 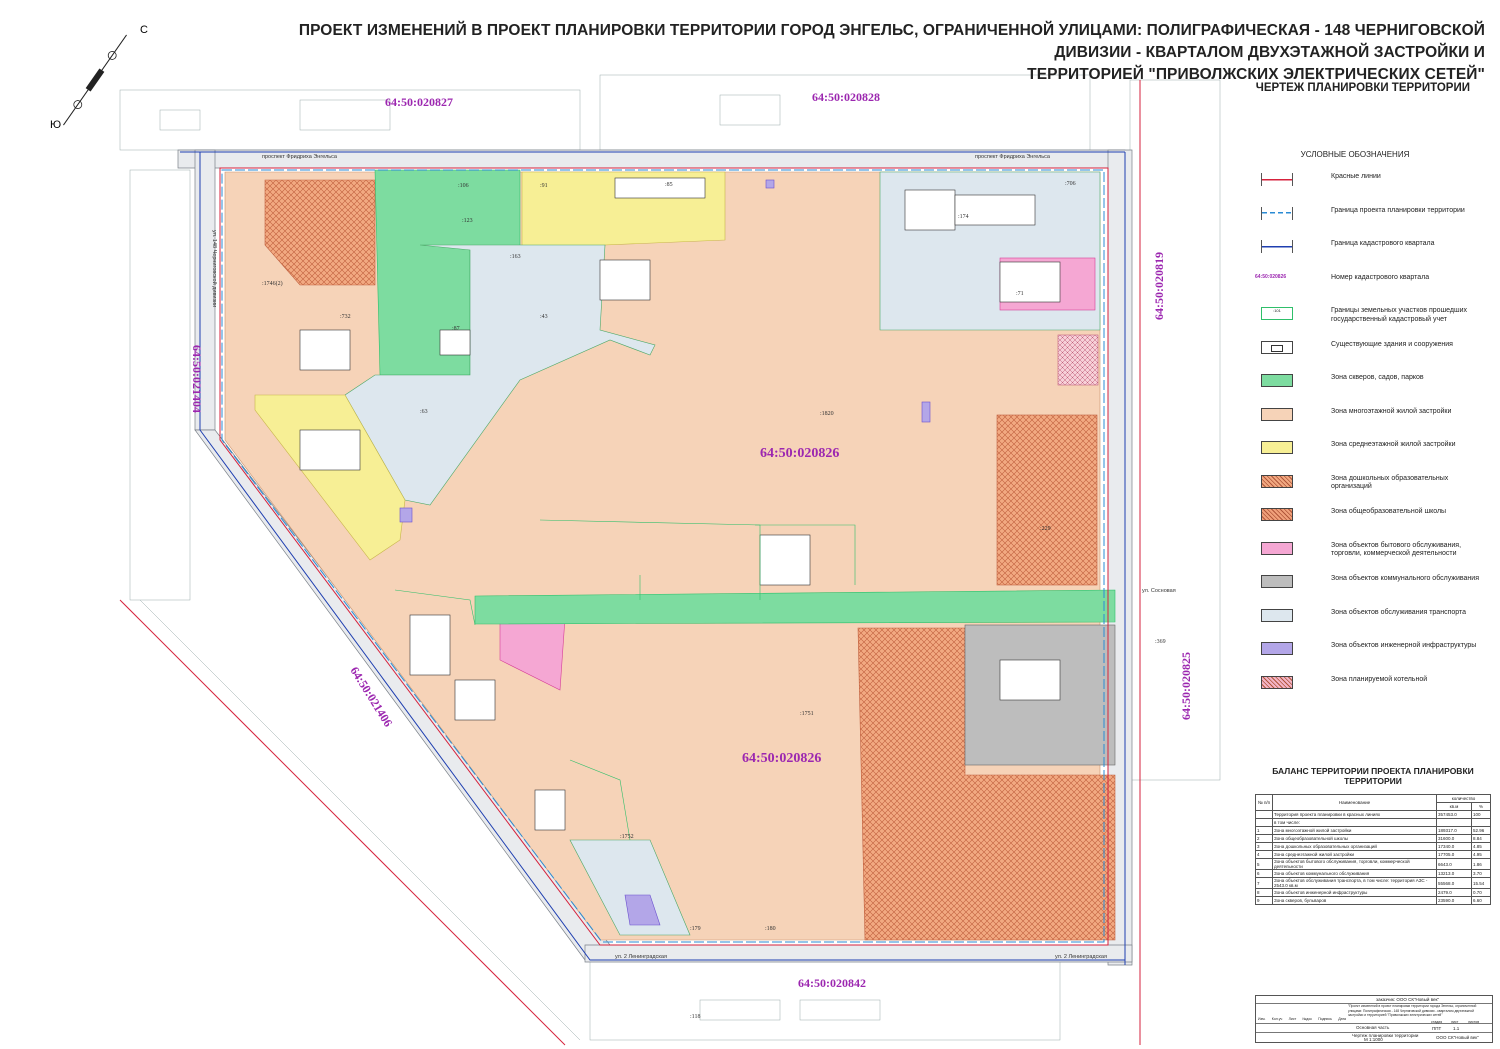 What do you see at coordinates (1380, 277) in the screenshot?
I see `legend-label: Номер кадастрового квартала` at bounding box center [1380, 277].